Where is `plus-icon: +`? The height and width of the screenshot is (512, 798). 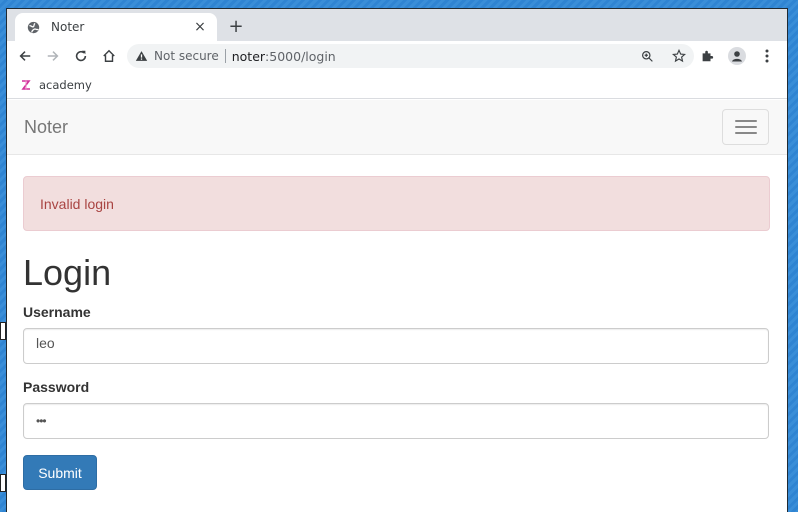
plus-icon: + is located at coordinates (236, 26).